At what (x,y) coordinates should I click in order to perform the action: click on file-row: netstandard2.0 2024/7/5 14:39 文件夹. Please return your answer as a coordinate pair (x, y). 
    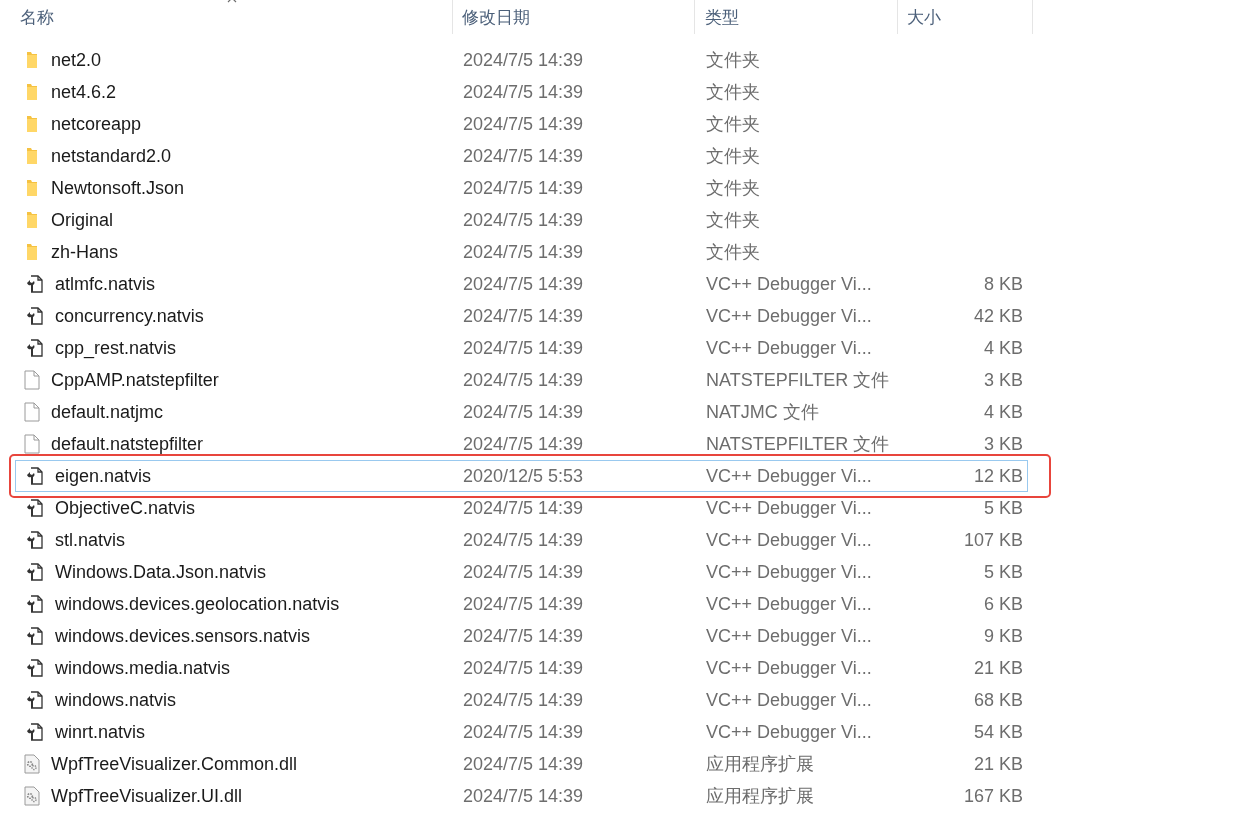
    Looking at the image, I should click on (521, 156).